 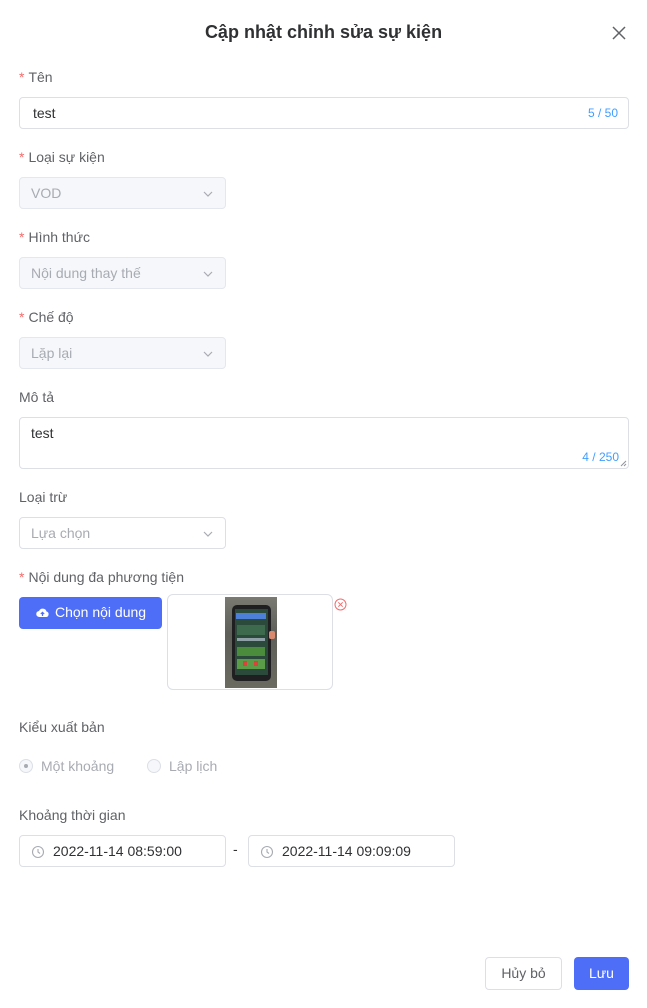 I want to click on name-label: * Tên, so click(x=36, y=77).